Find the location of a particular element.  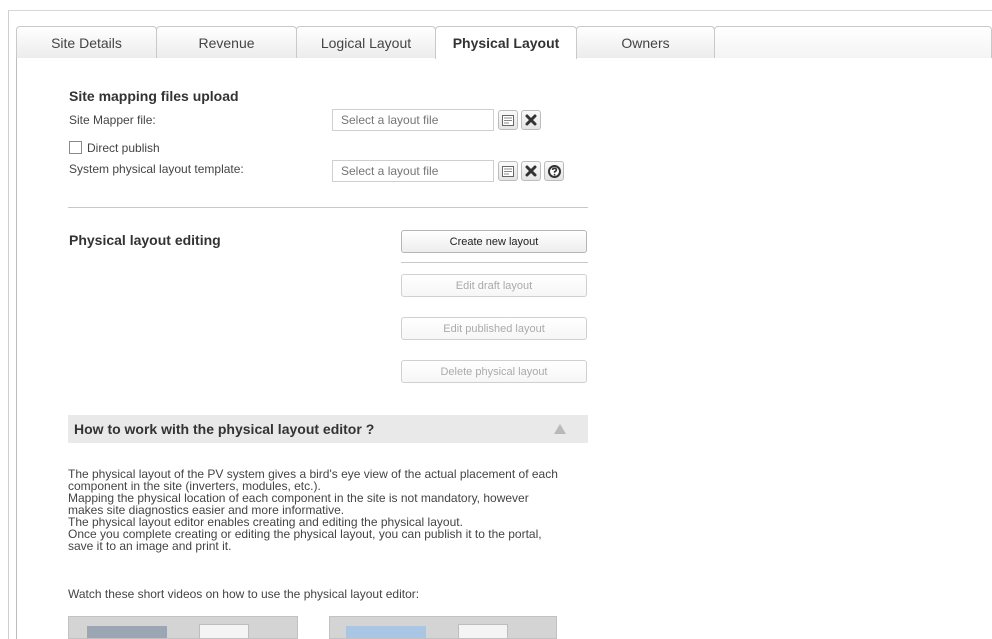

upload-section-title: Site mapping files upload is located at coordinates (154, 96).